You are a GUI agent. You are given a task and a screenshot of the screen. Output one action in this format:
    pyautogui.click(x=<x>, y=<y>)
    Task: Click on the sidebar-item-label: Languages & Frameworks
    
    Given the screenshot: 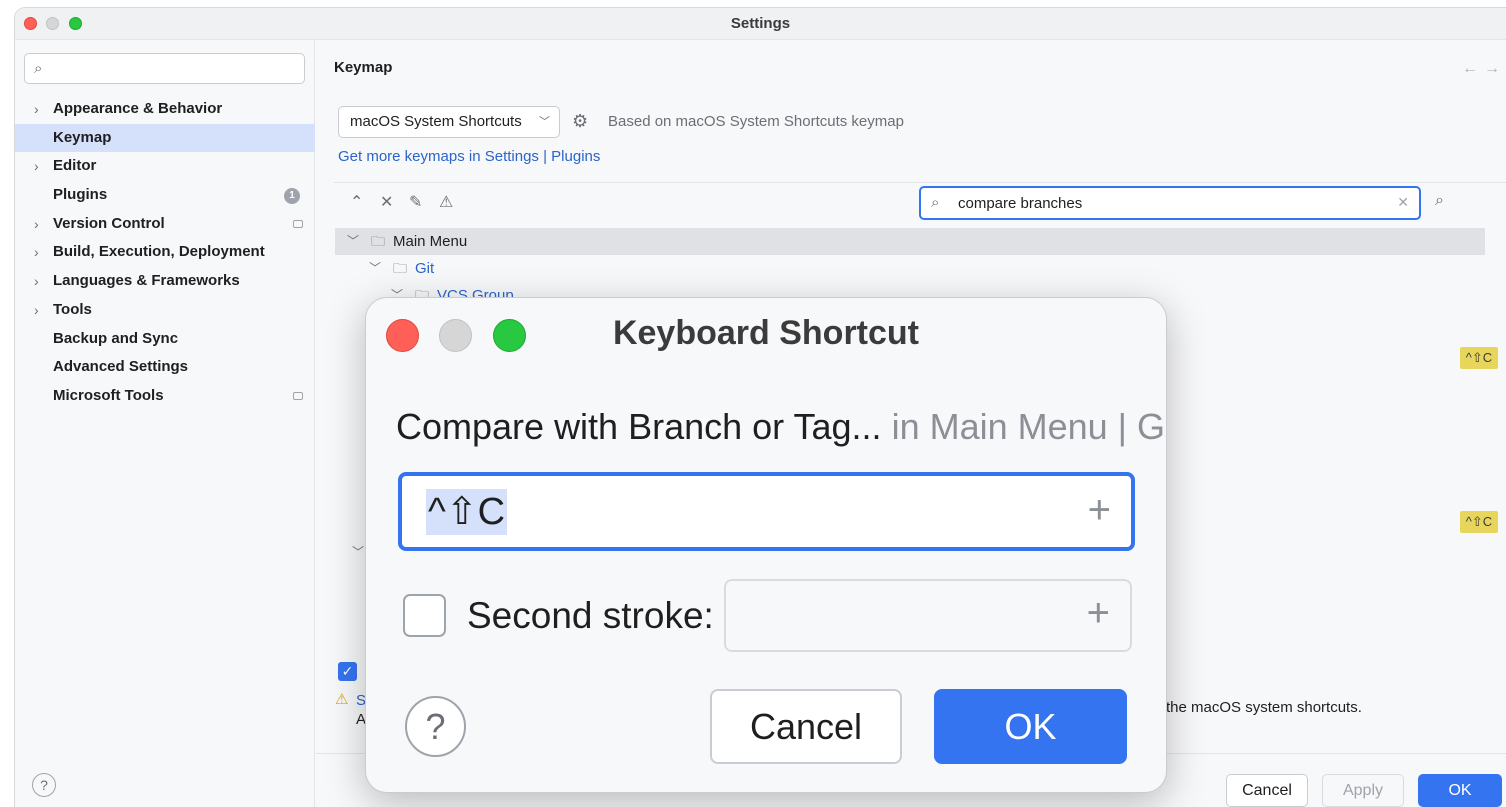 What is the action you would take?
    pyautogui.click(x=146, y=281)
    